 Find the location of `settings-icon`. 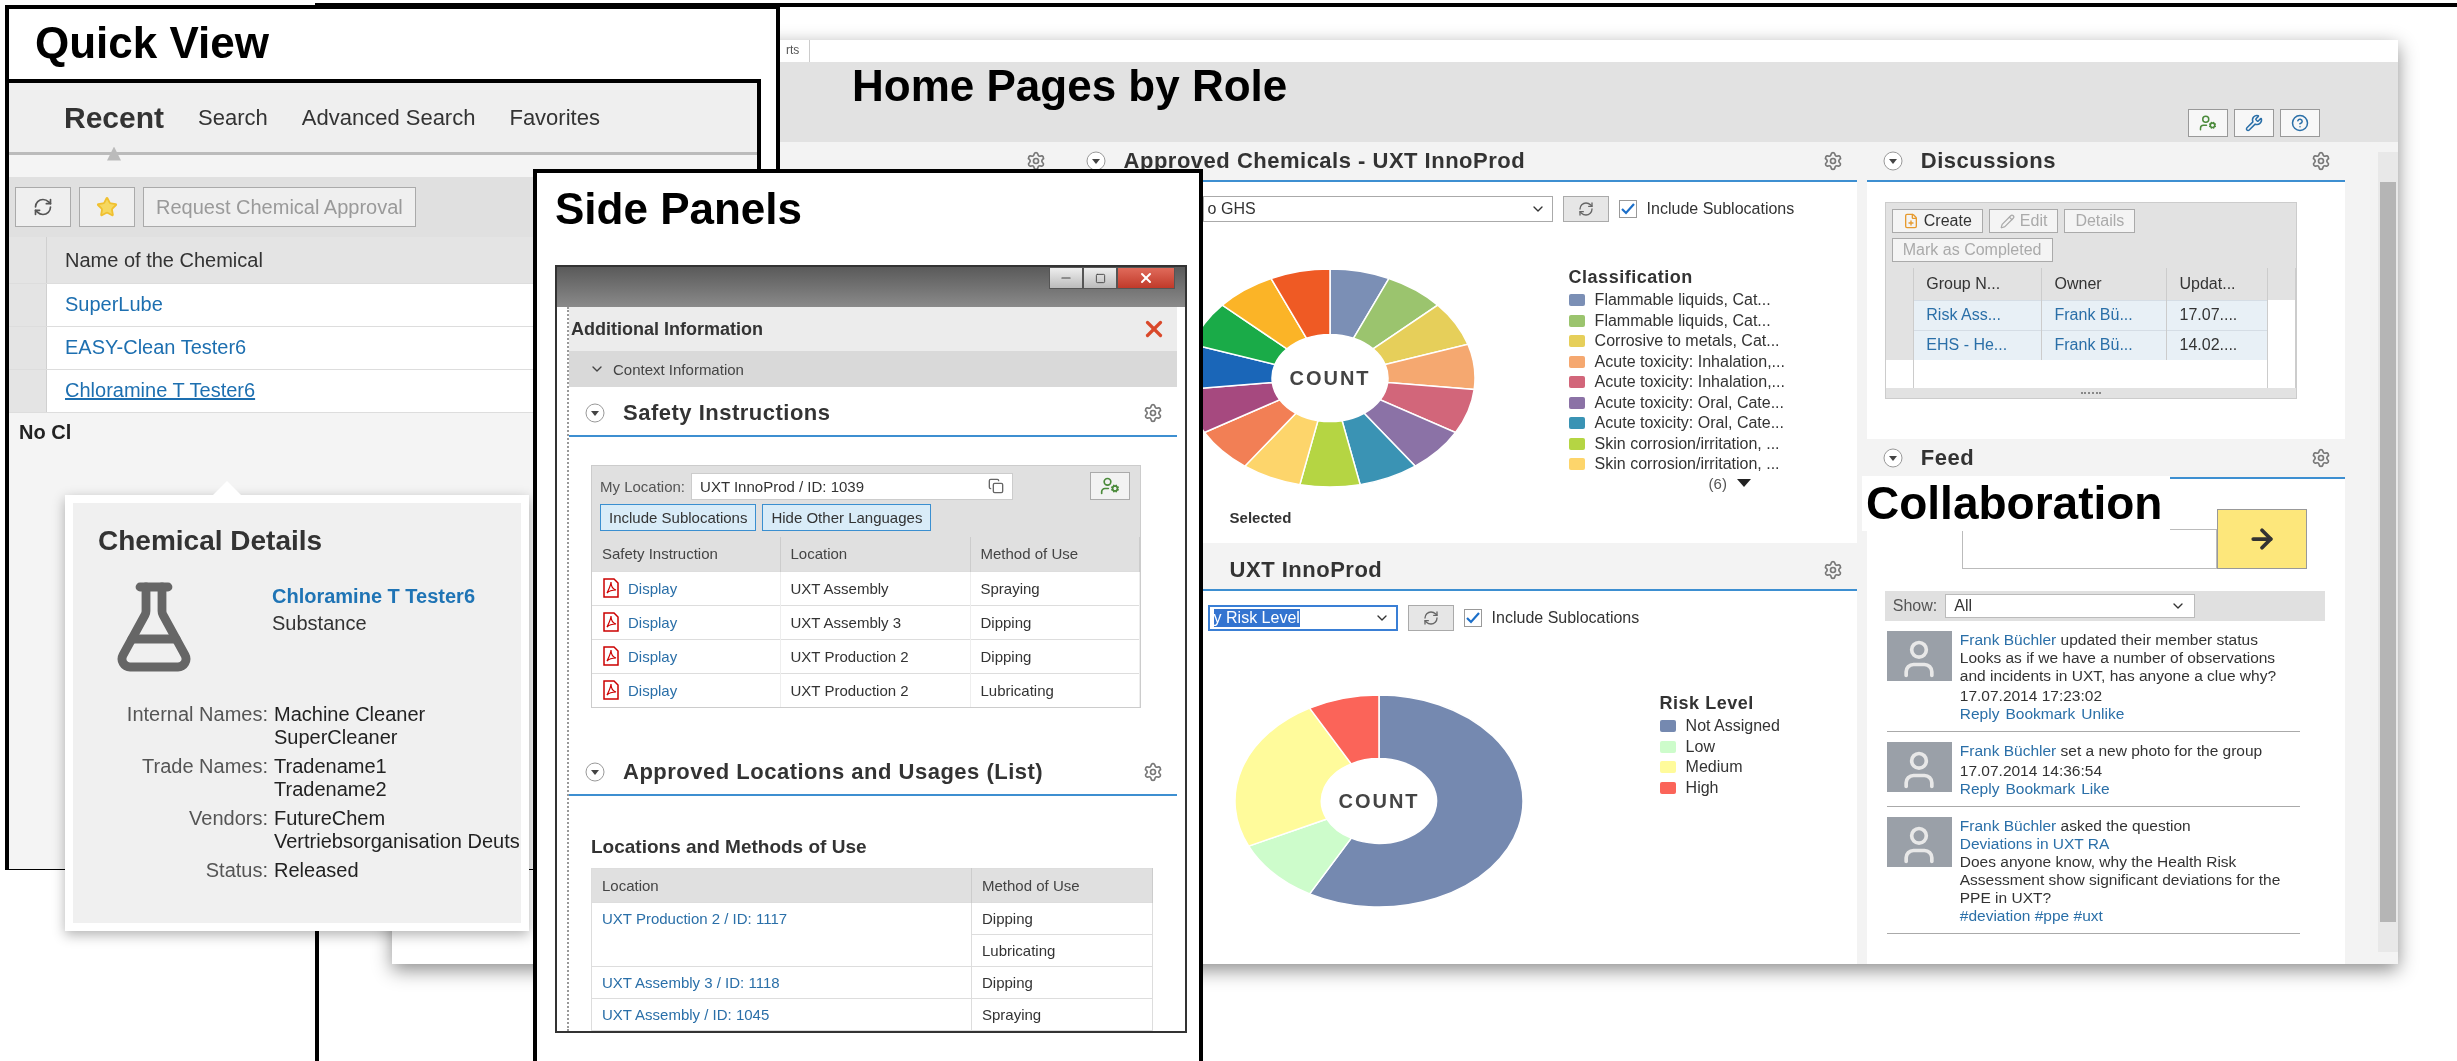

settings-icon is located at coordinates (1035, 161).